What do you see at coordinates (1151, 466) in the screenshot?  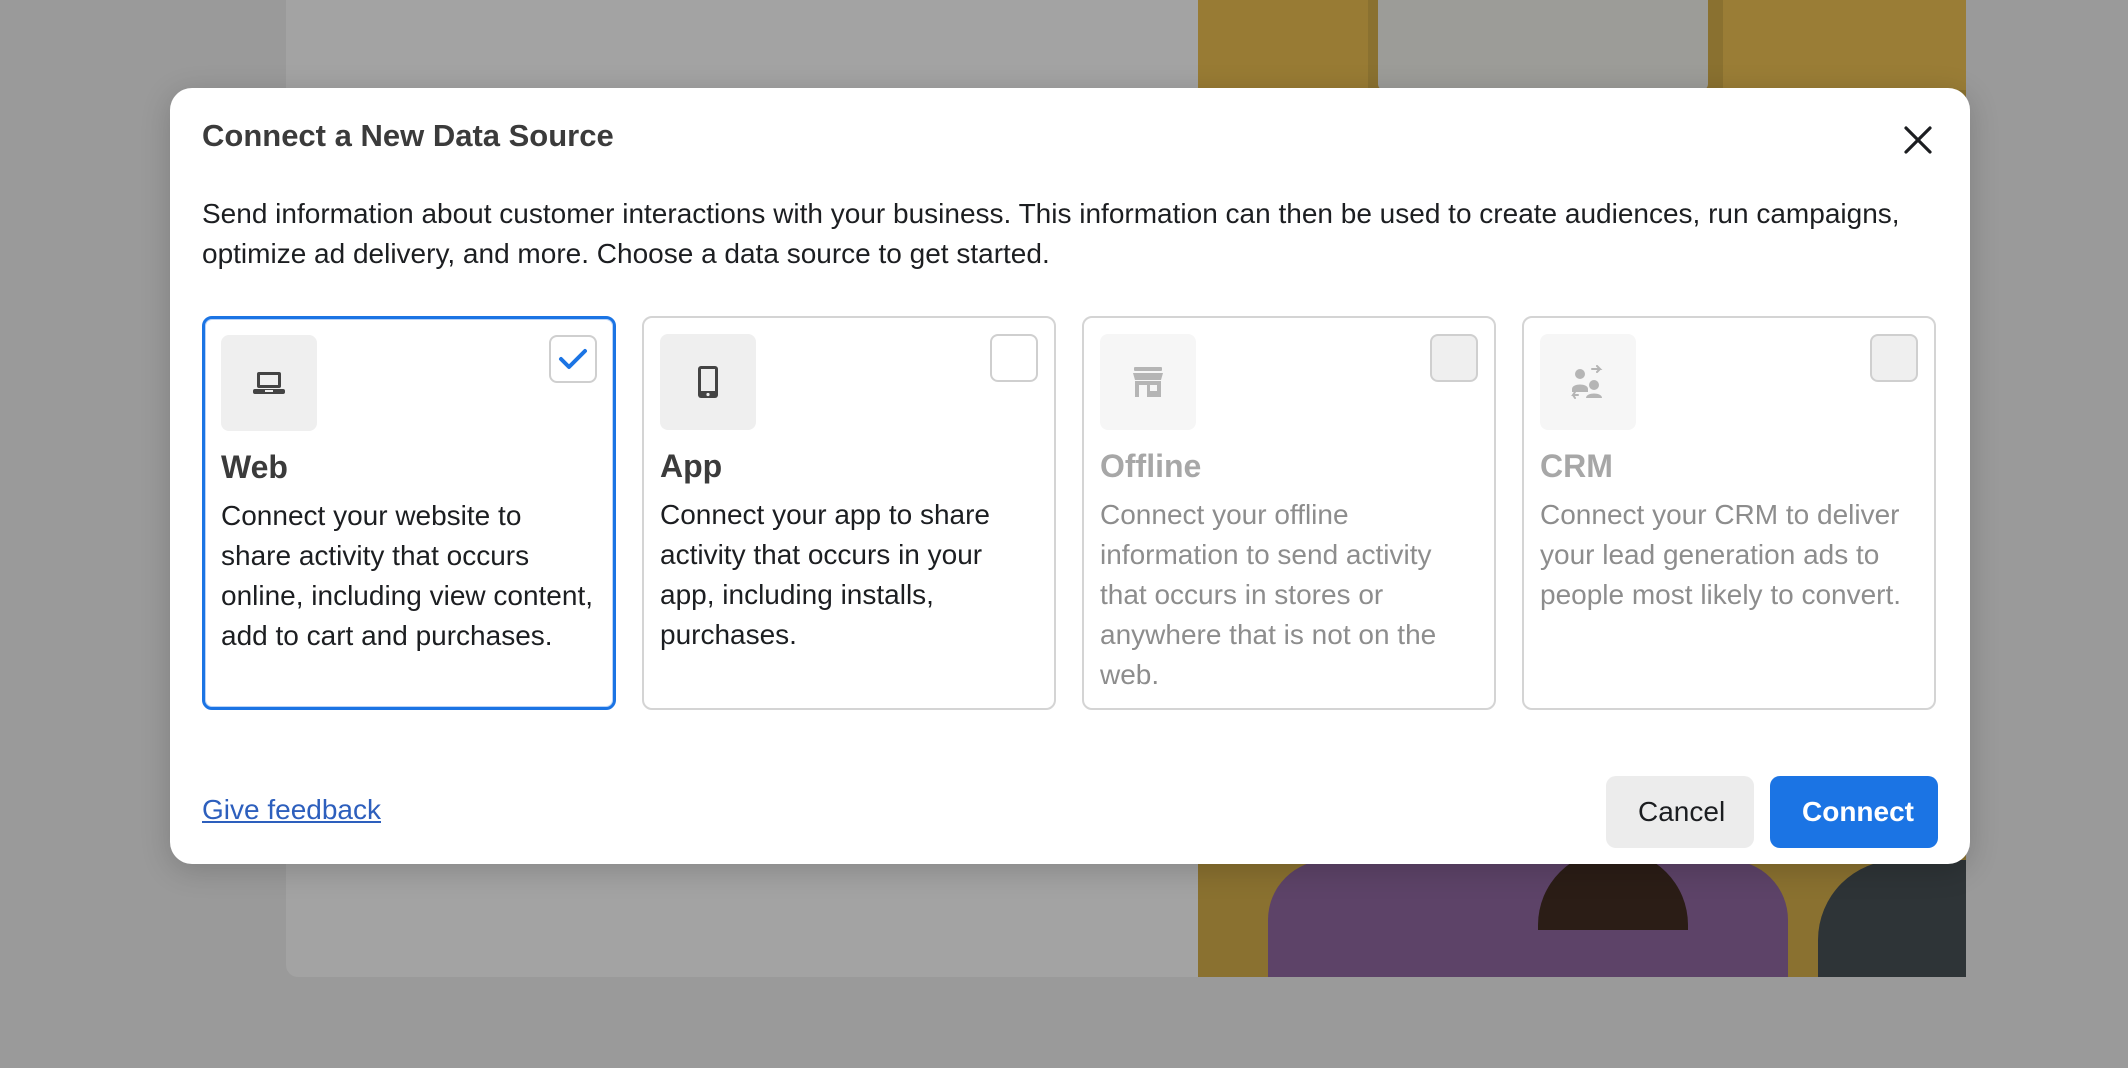 I see `card-title: Offline` at bounding box center [1151, 466].